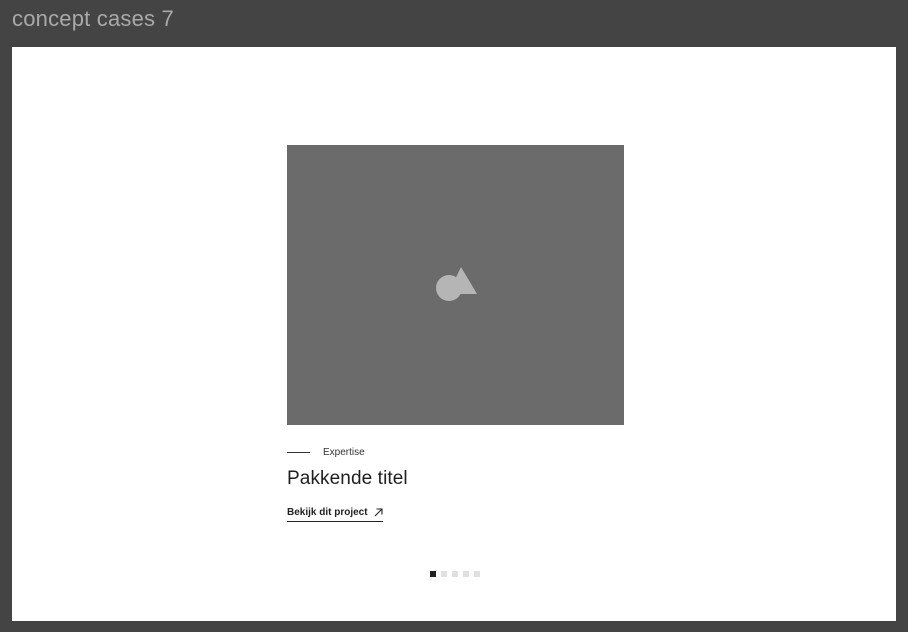  What do you see at coordinates (347, 478) in the screenshot?
I see `card-title: Pakkende titel` at bounding box center [347, 478].